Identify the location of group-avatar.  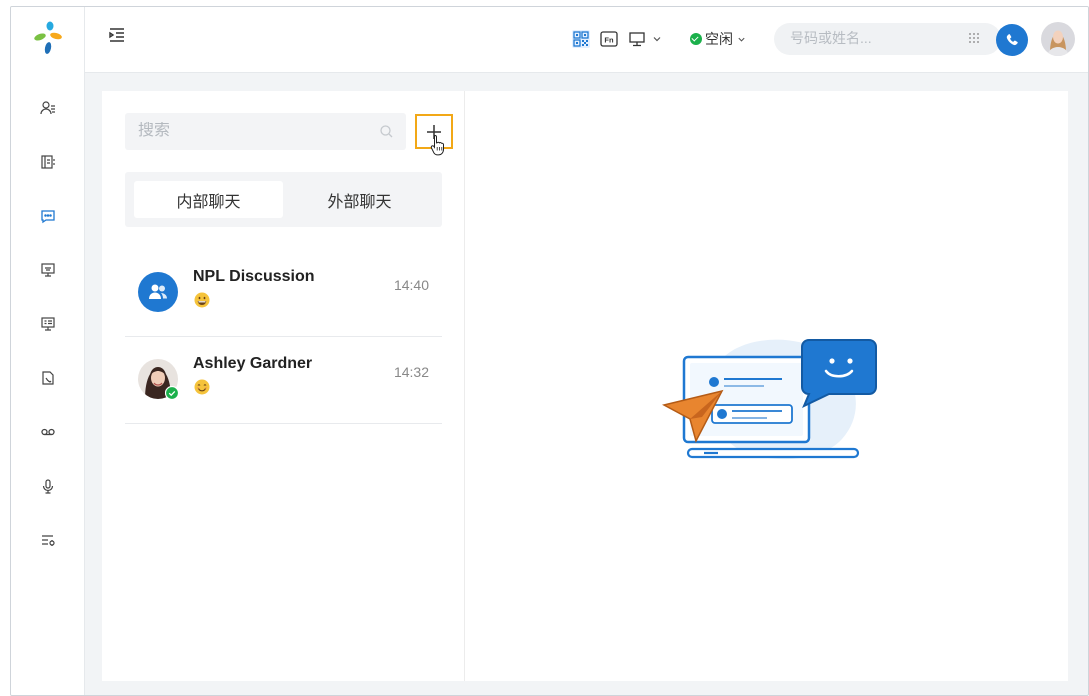
(158, 292).